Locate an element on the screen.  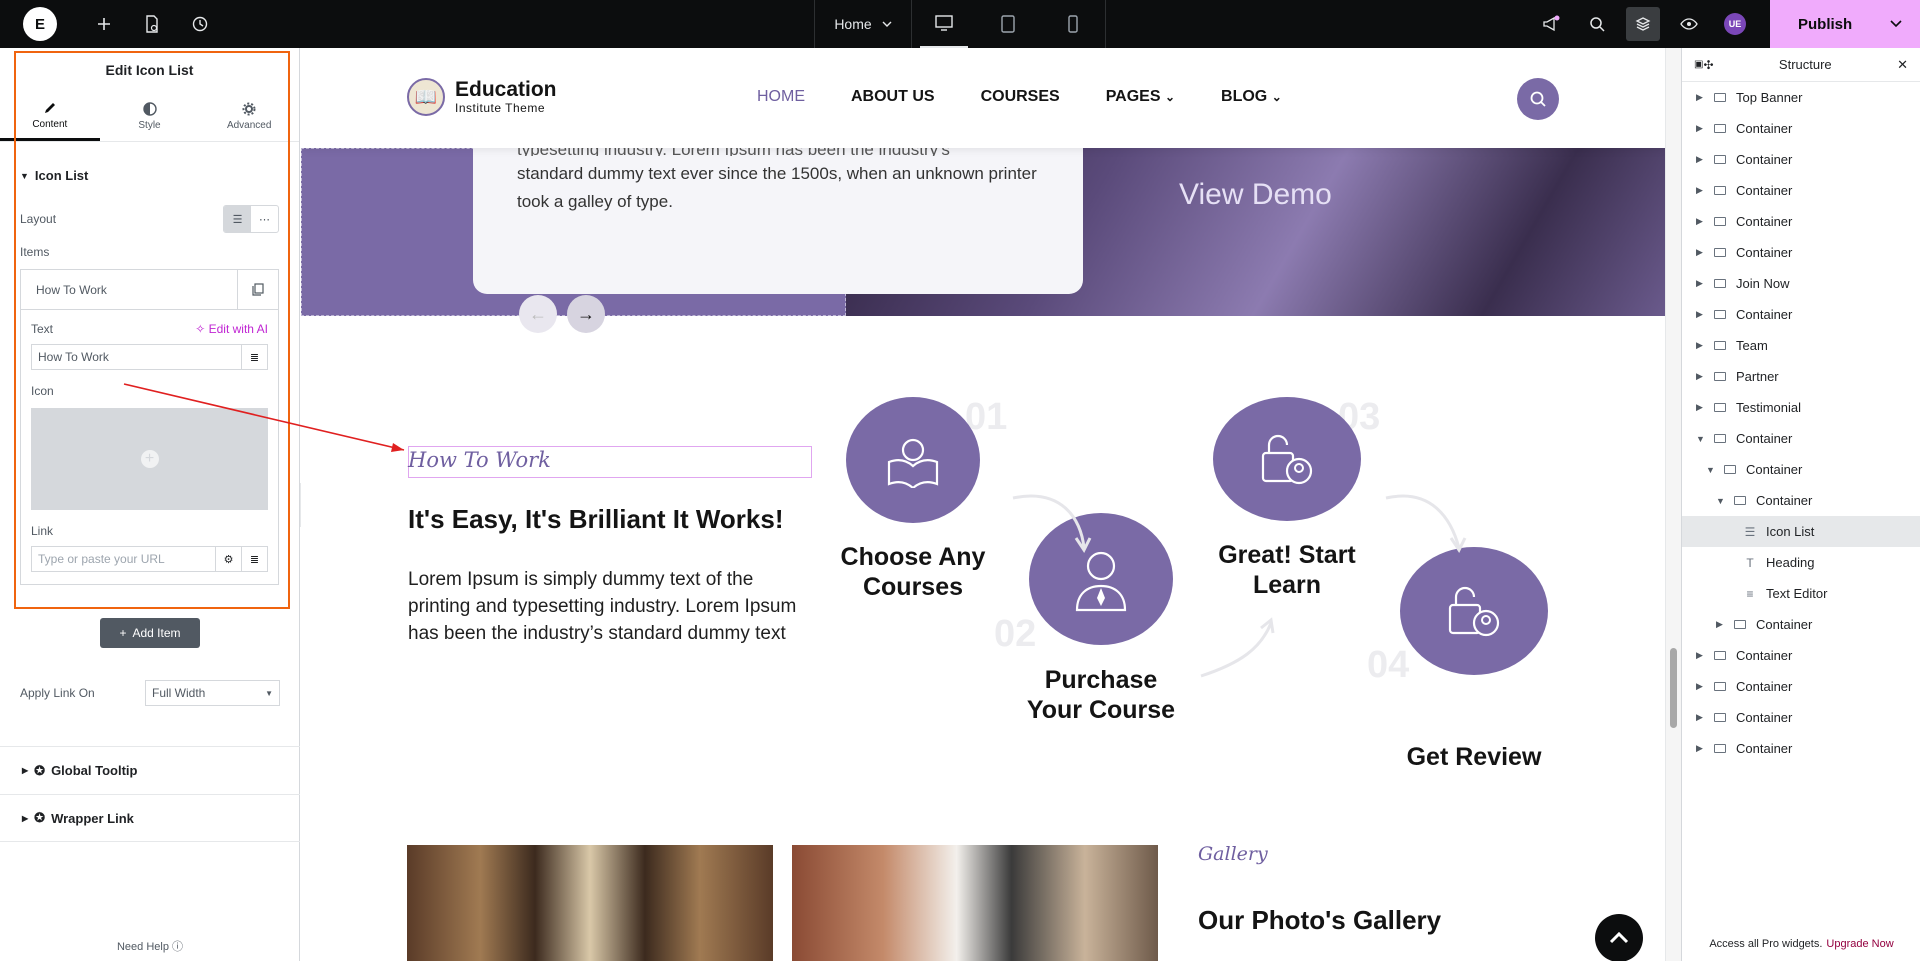
elementor-logo-button: E is located at coordinates (40, 24).